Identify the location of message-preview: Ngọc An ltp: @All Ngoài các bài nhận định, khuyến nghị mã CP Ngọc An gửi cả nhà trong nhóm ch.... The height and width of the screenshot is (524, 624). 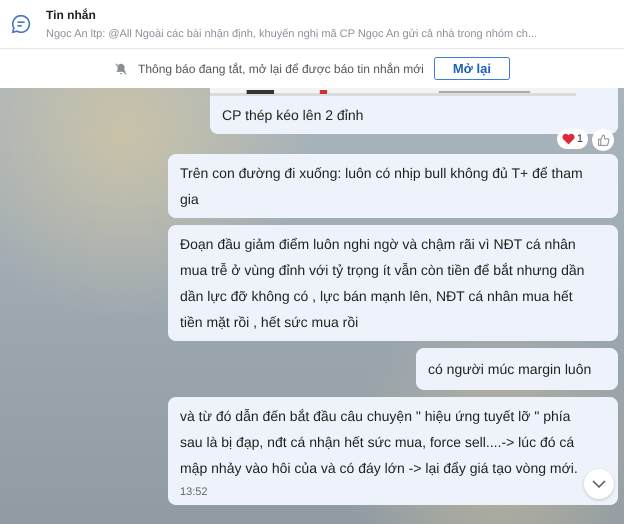
(292, 34).